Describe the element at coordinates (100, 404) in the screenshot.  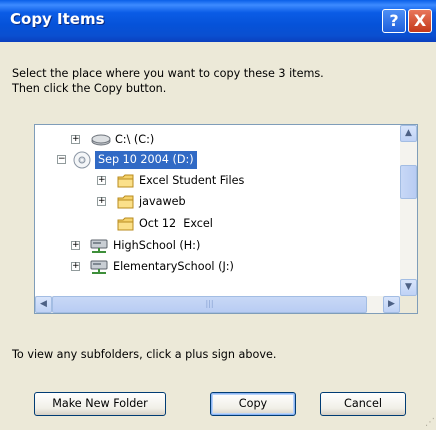
I see `make-new-folder-button: Make New Folder` at that location.